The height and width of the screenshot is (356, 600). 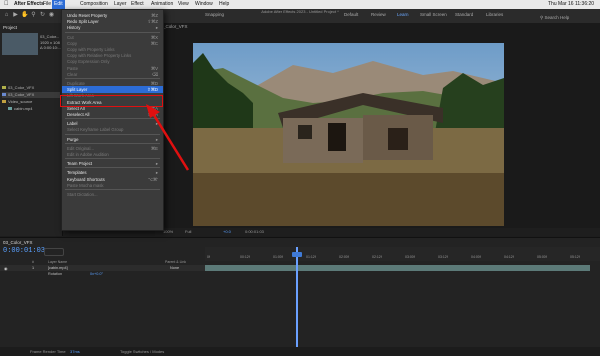 I want to click on menu-view: View, so click(x=183, y=4).